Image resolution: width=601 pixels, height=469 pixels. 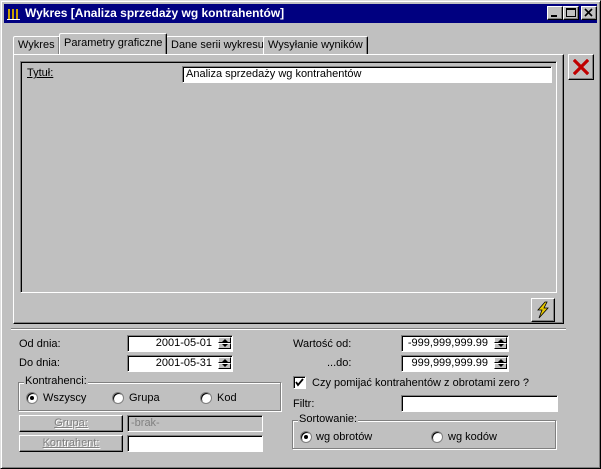 I want to click on maximize-button, so click(x=571, y=13).